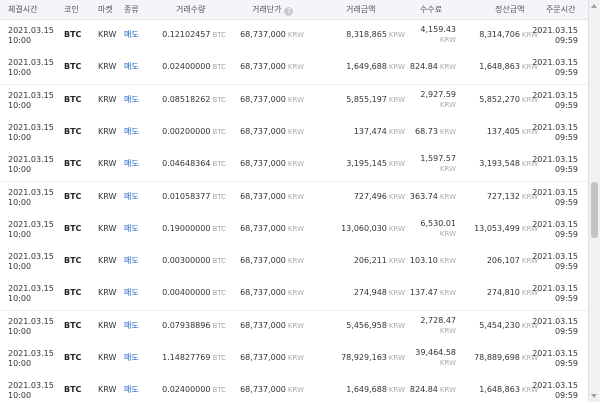 Image resolution: width=600 pixels, height=402 pixels. I want to click on header-time: 체결시간, so click(22, 9).